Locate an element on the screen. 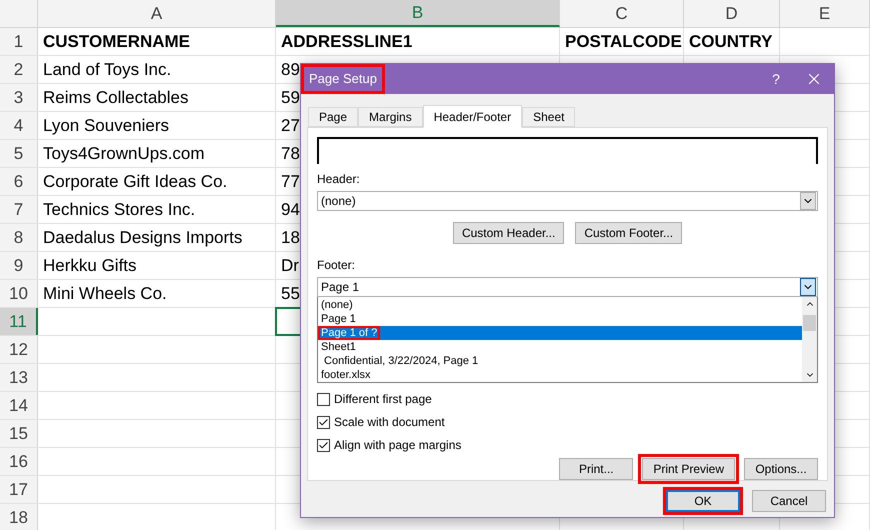  highlight-frame: Page 1 of ? is located at coordinates (349, 333).